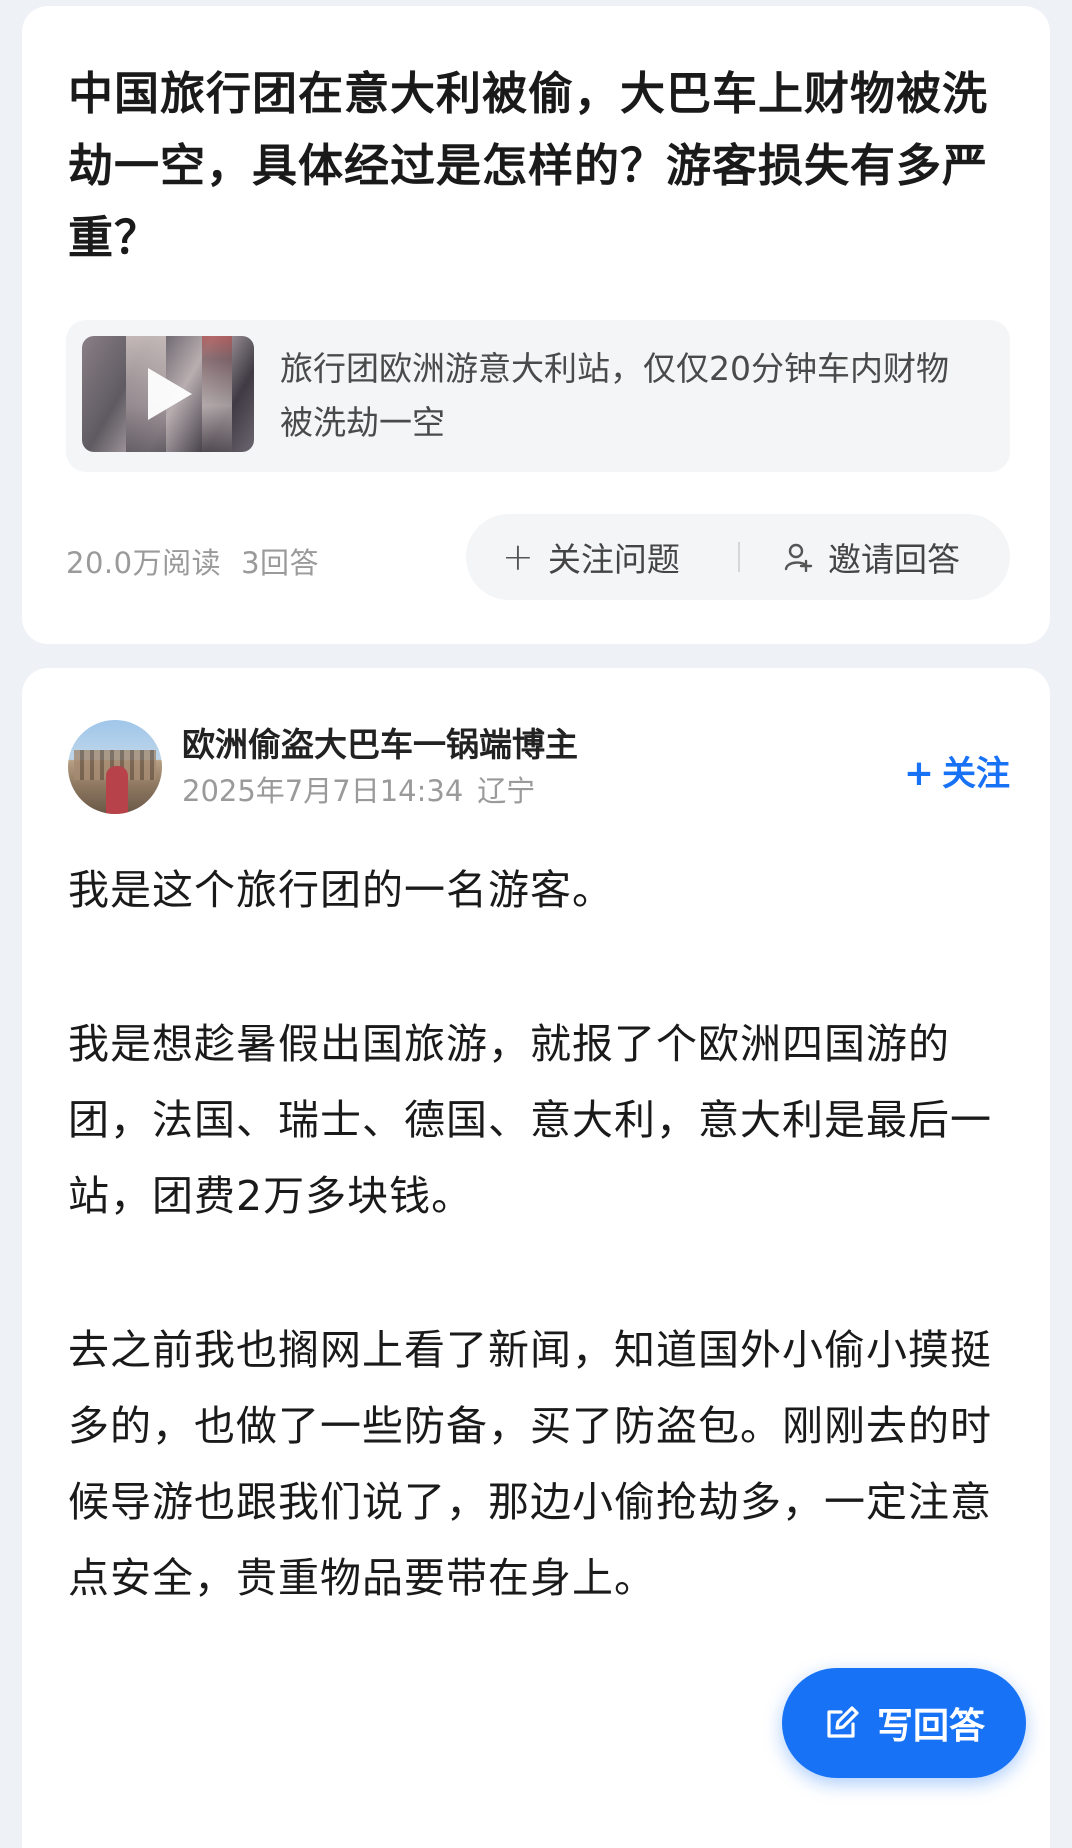 The image size is (1072, 1848). I want to click on answer-count: 3回答, so click(280, 563).